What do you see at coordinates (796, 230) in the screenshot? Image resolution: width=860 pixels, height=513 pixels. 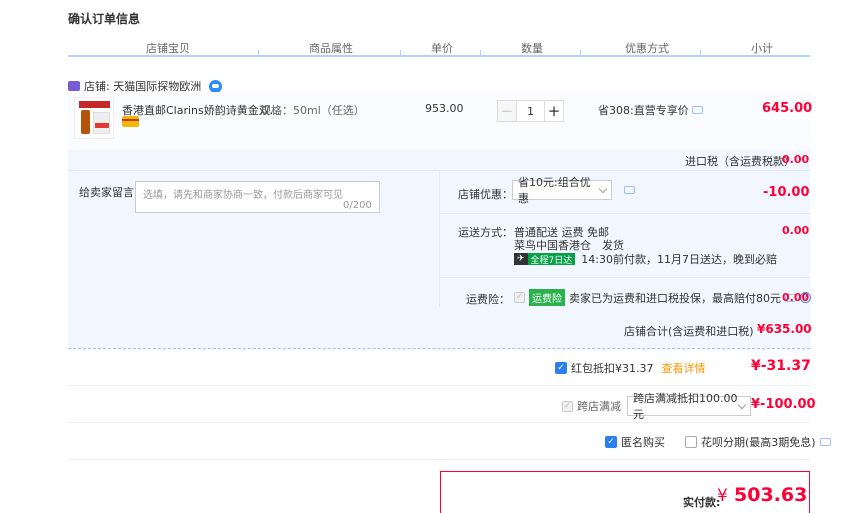 I see `shipping-value: 0.00` at bounding box center [796, 230].